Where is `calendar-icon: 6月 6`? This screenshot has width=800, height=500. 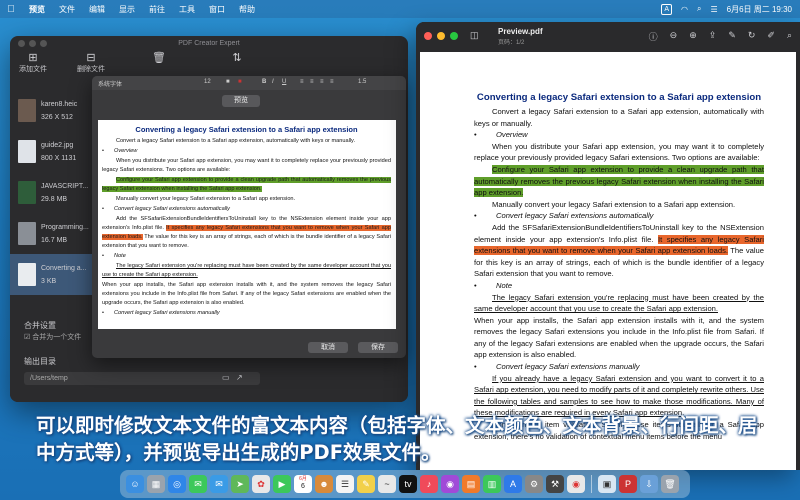 calendar-icon: 6月 6 is located at coordinates (303, 484).